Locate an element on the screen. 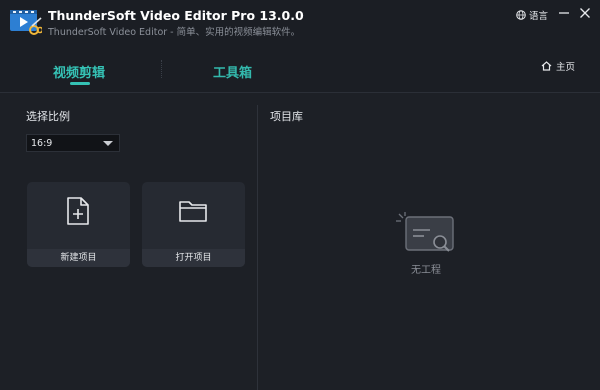 This screenshot has height=390, width=600. app-title: ThunderSoft Video Editor Pro 13.0.0 is located at coordinates (176, 15).